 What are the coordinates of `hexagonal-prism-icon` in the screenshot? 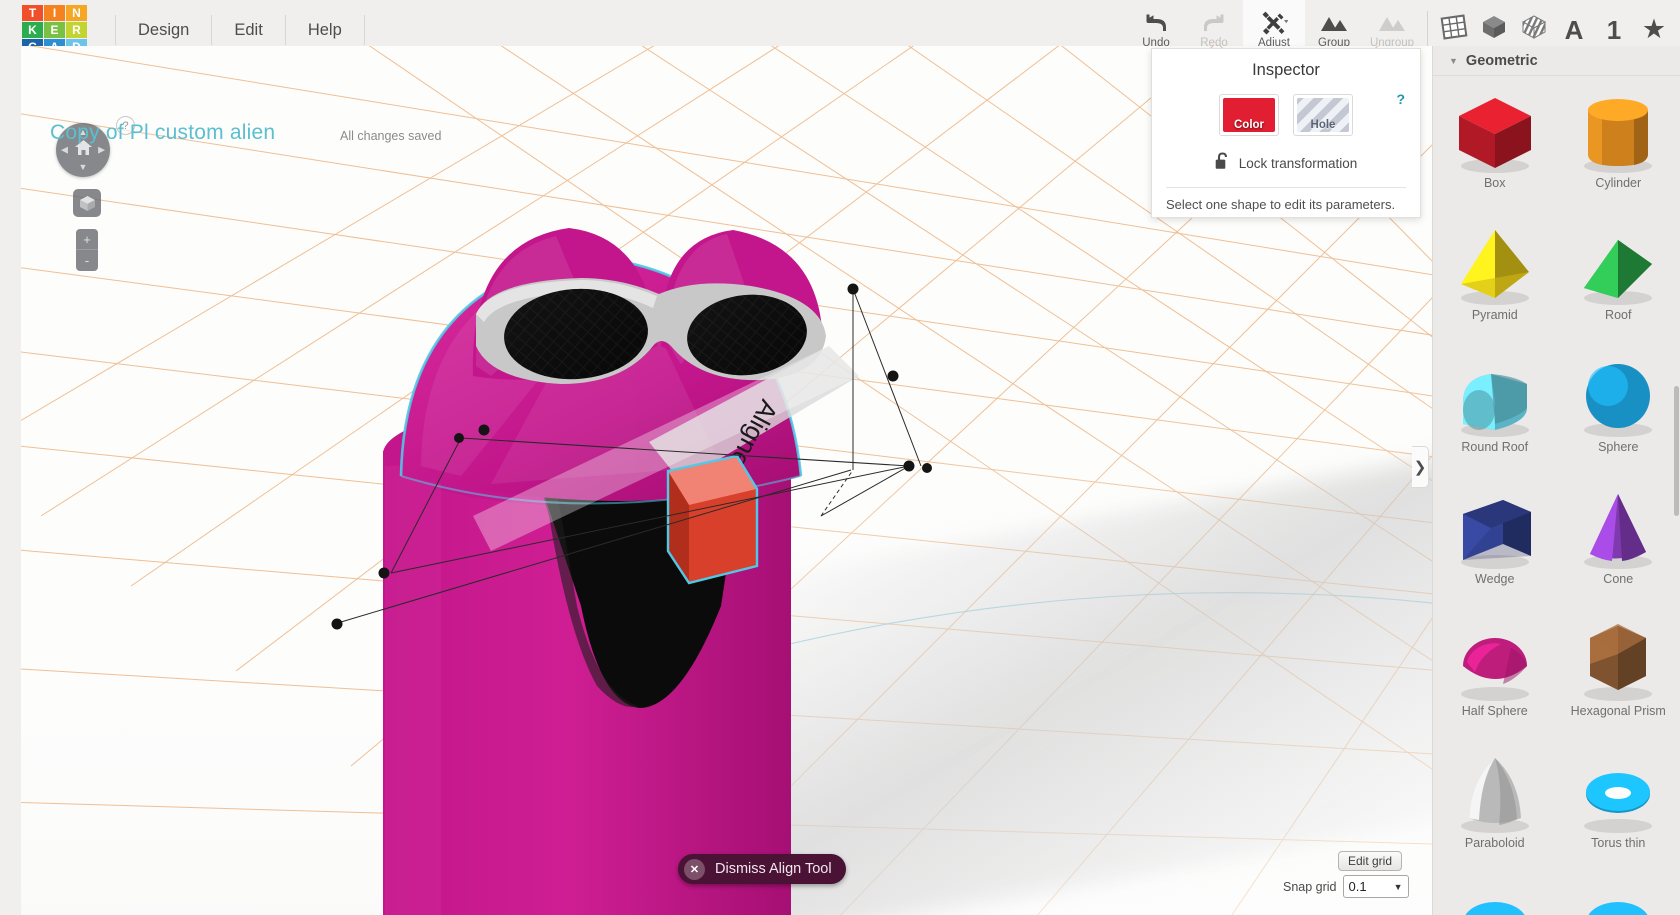 It's located at (1618, 660).